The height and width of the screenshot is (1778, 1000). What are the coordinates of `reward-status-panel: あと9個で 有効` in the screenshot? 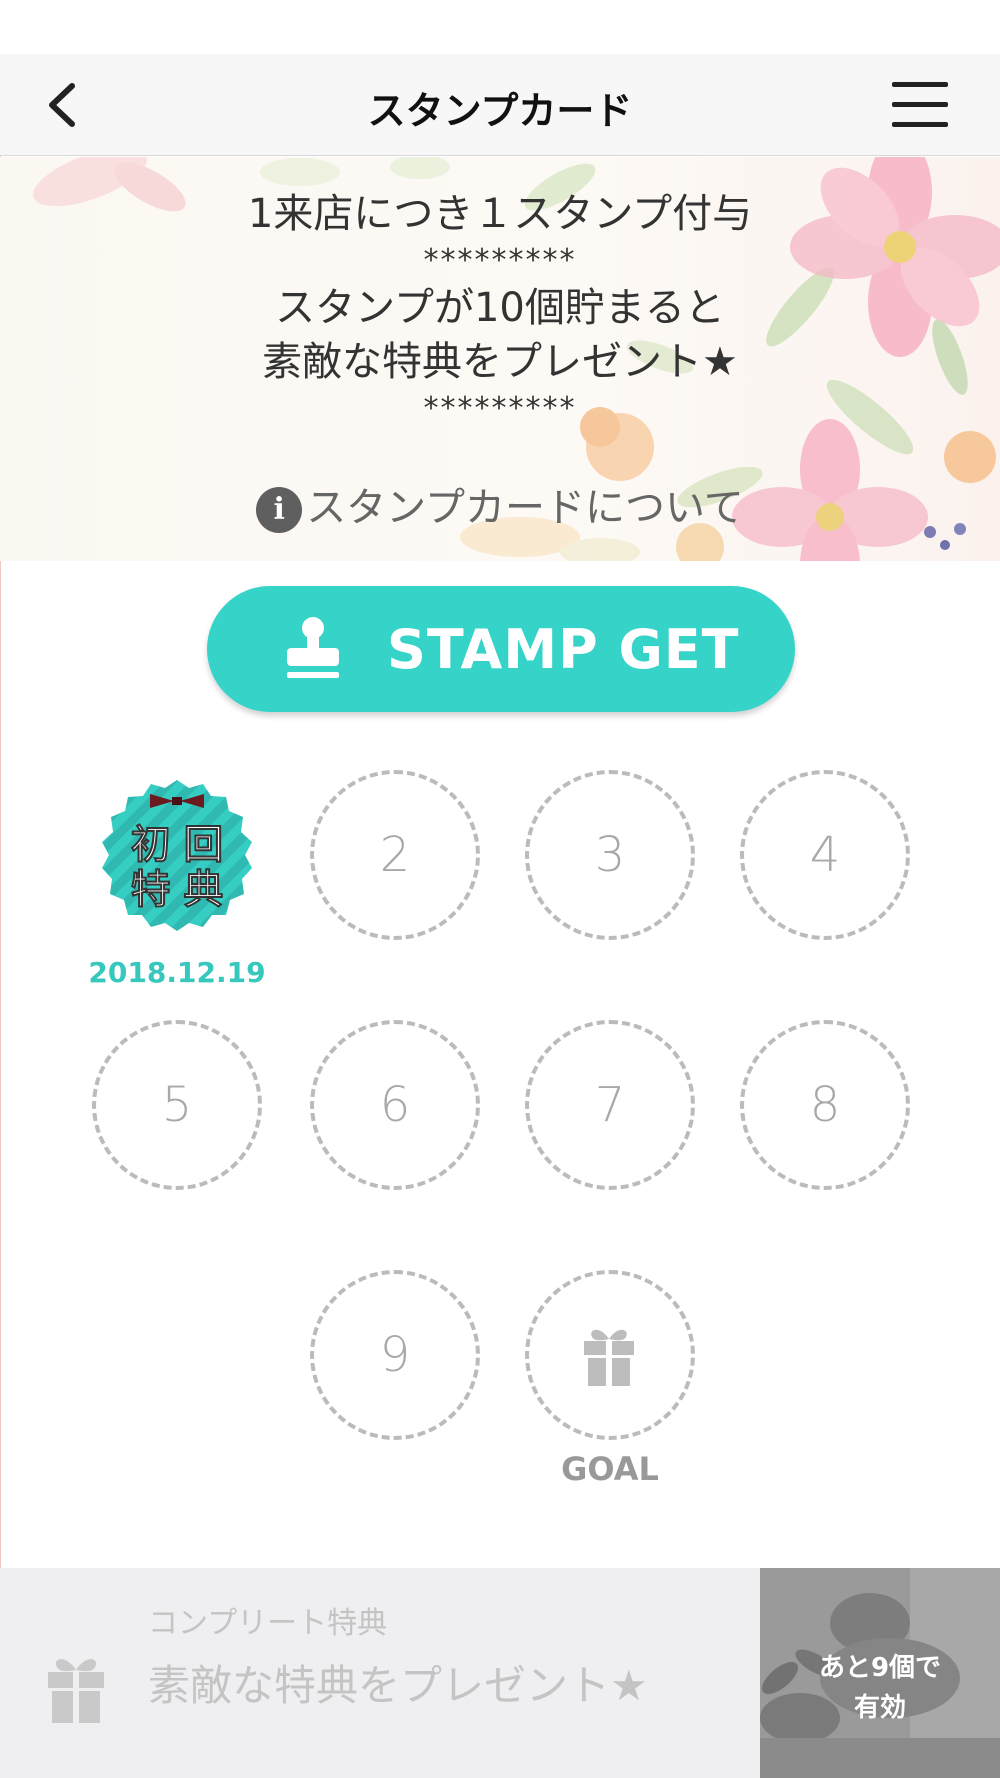 It's located at (880, 1673).